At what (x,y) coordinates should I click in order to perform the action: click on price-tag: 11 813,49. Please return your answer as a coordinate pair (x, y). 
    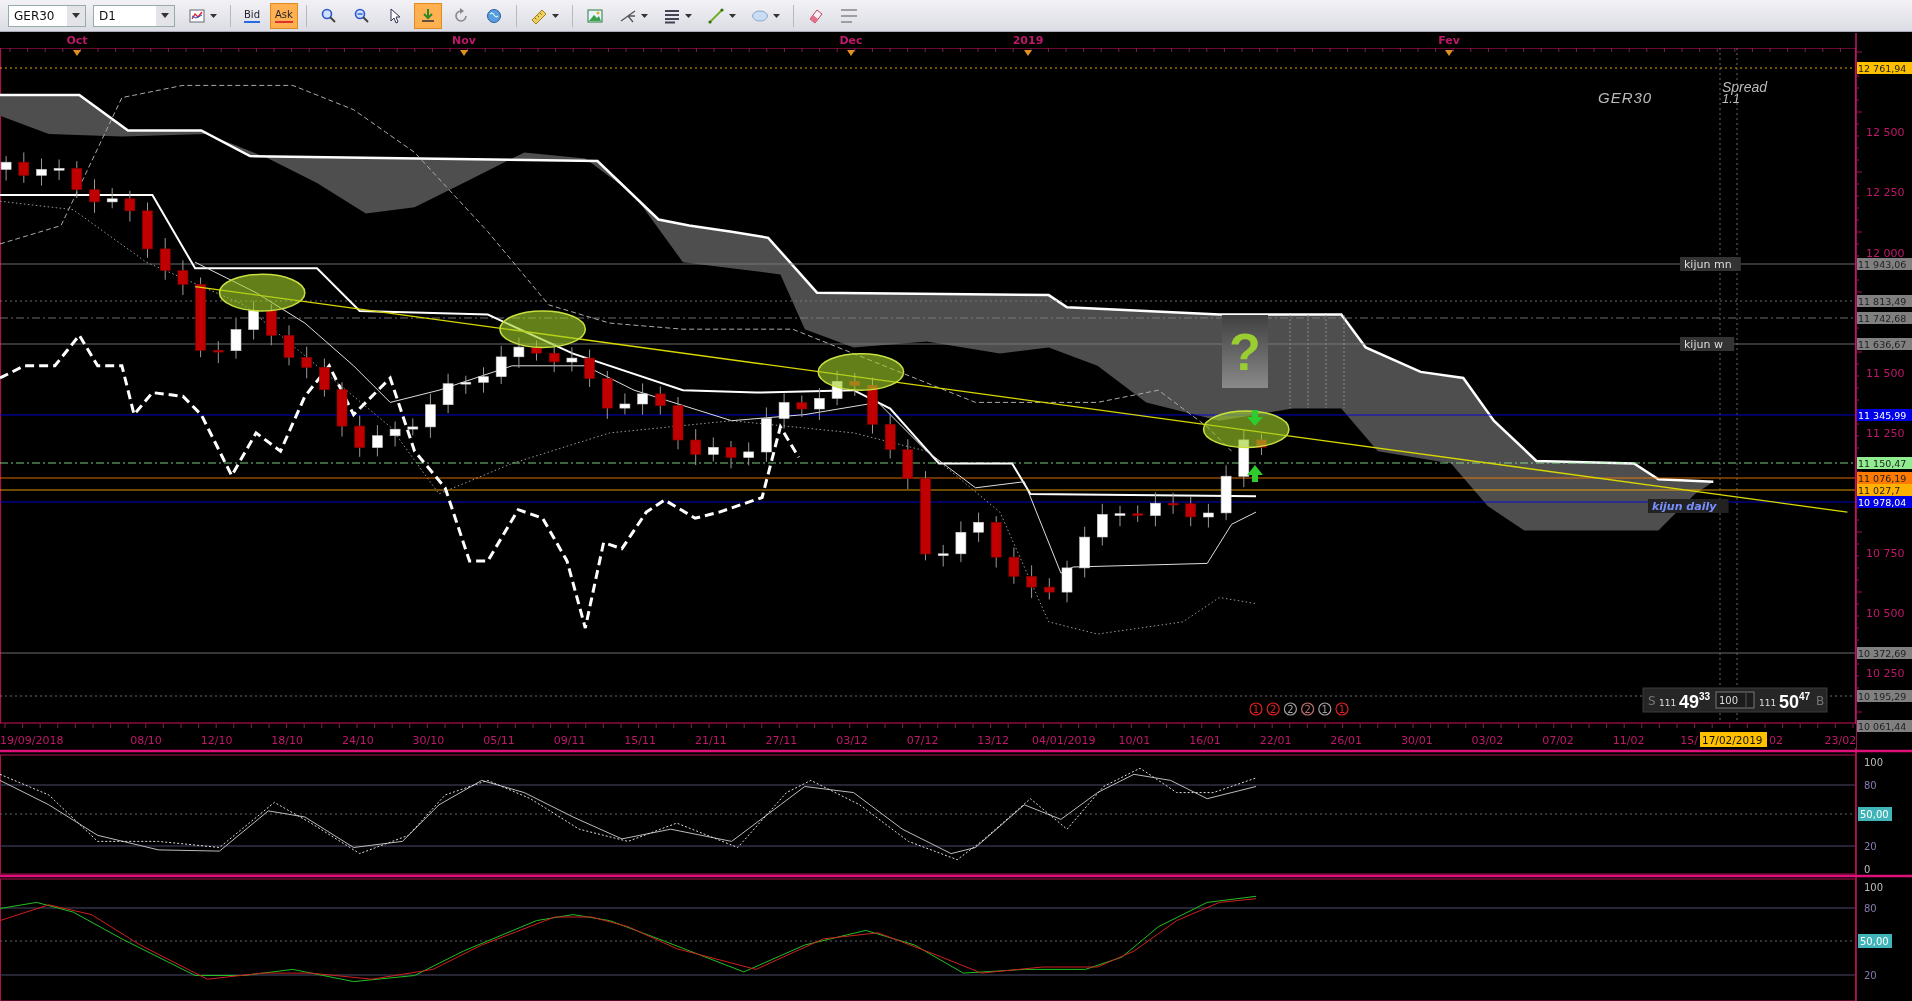
    Looking at the image, I should click on (1884, 301).